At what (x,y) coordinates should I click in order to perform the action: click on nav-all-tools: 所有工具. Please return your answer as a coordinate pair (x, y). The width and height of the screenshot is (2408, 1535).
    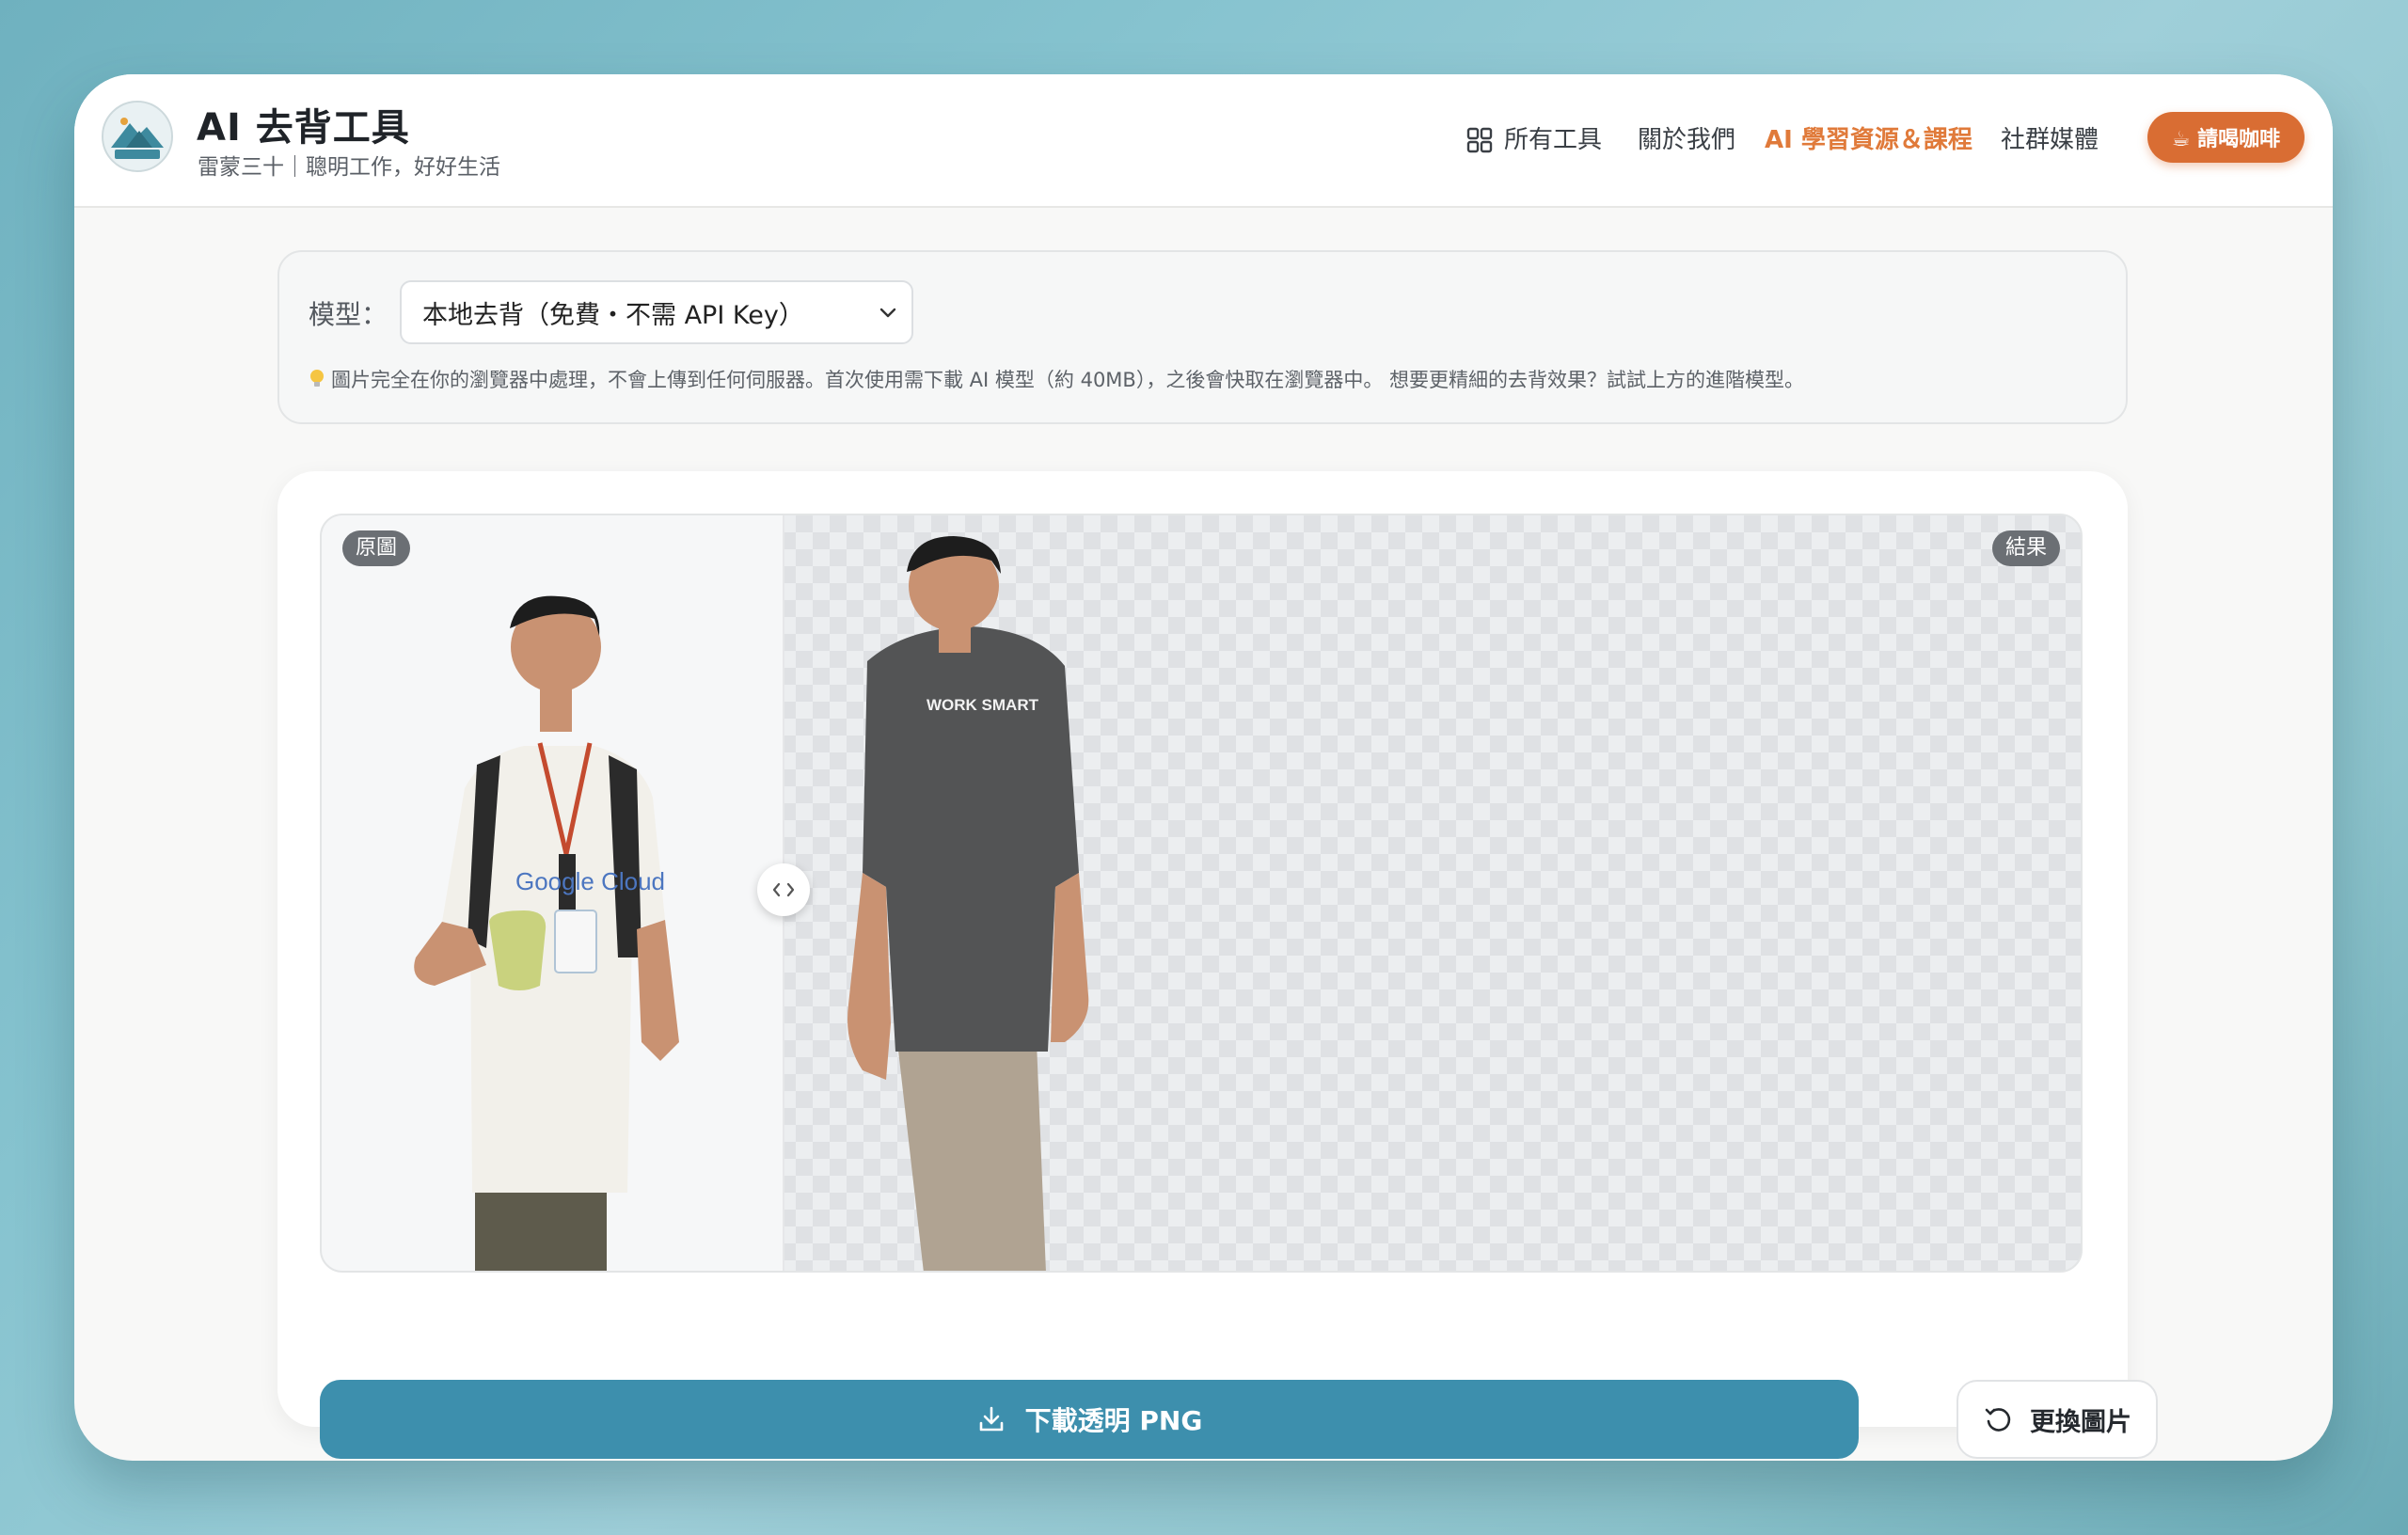
    Looking at the image, I should click on (1534, 140).